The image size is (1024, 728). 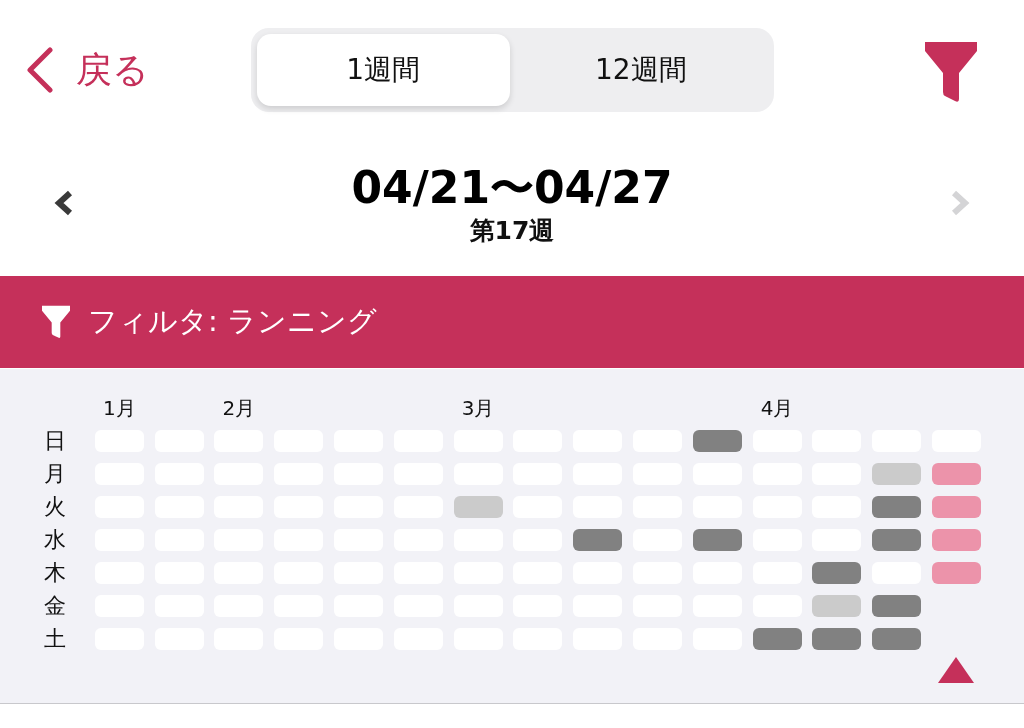 I want to click on back-button: 戻る, so click(x=87, y=70).